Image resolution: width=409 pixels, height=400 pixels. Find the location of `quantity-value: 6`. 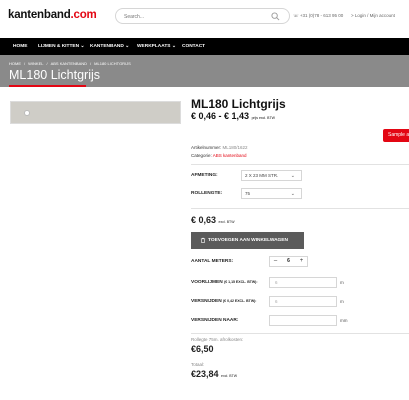

quantity-value: 6 is located at coordinates (288, 261).